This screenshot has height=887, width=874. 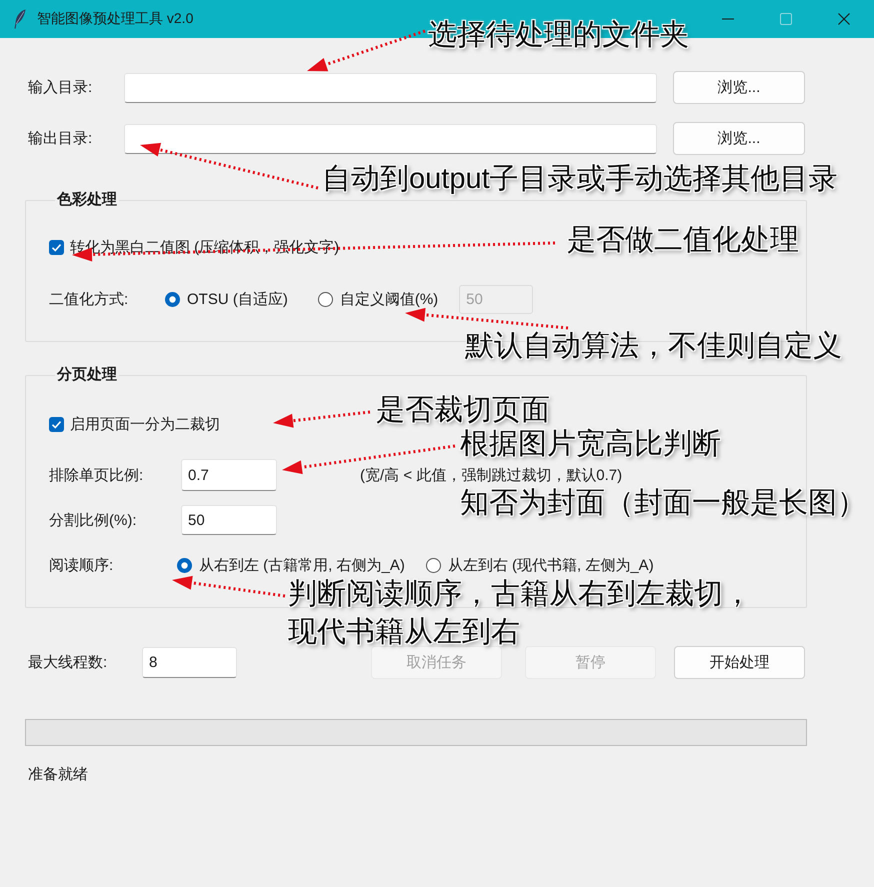 I want to click on radio-option: 自定义阈值(%), so click(x=378, y=299).